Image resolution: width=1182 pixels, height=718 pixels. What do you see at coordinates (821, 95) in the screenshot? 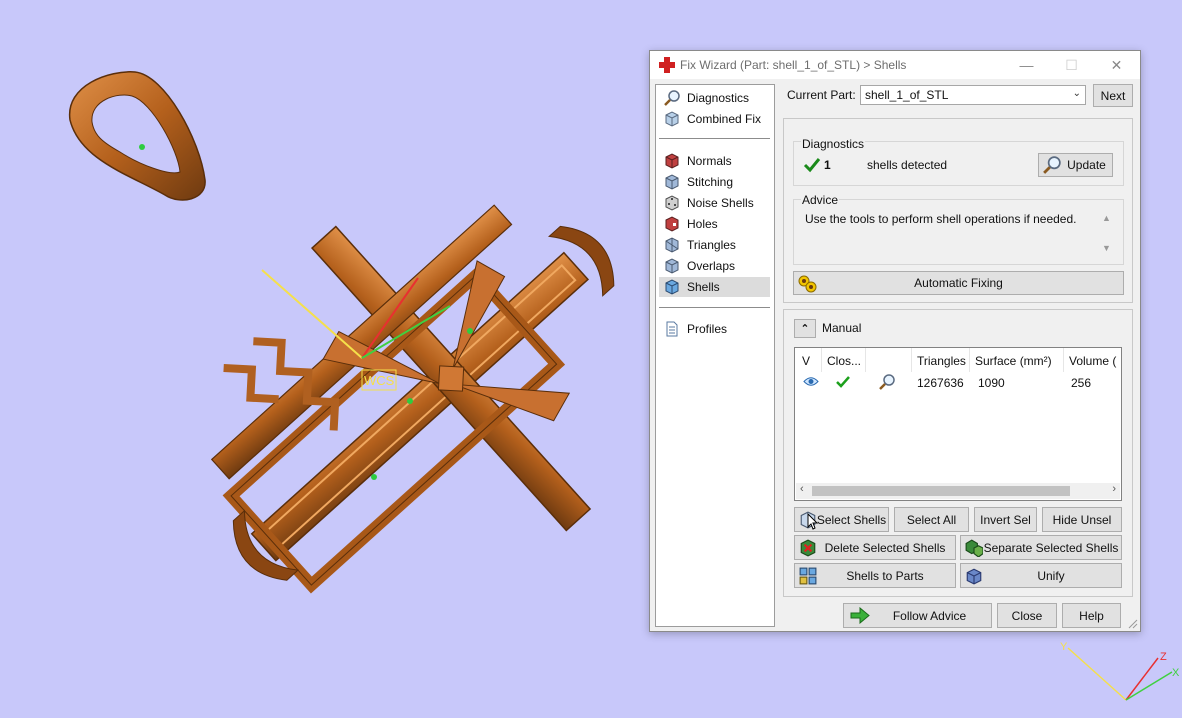
I see `current-part-label: Current Part:` at bounding box center [821, 95].